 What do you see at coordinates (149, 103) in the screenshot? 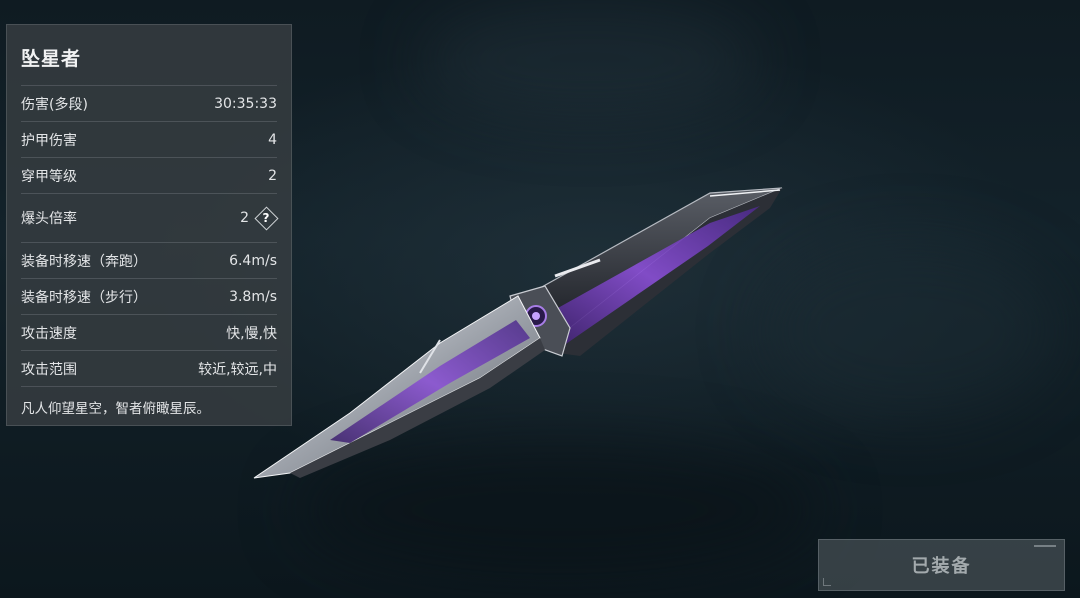
I see `stat-row-damage: 伤害(多段) 30:35:33` at bounding box center [149, 103].